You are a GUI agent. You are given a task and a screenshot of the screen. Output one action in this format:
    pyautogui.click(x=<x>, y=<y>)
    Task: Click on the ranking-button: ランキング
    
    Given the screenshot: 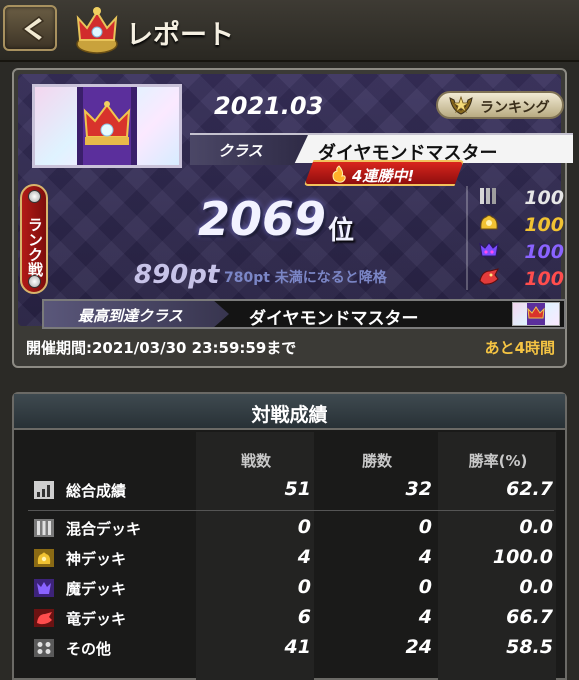 What is the action you would take?
    pyautogui.click(x=500, y=105)
    